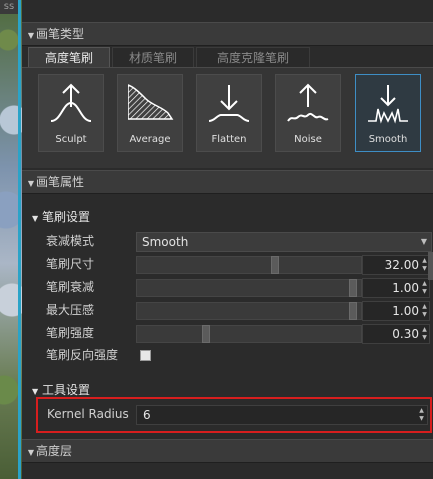  Describe the element at coordinates (9, 7) in the screenshot. I see `viewport-corner-label: ss` at that location.